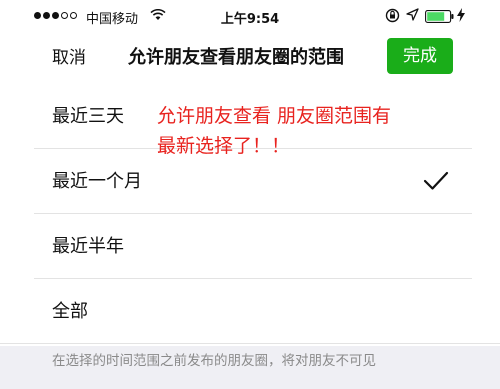 The height and width of the screenshot is (389, 500). What do you see at coordinates (224, 146) in the screenshot?
I see `annotation-line-2: 最新选择了！！` at bounding box center [224, 146].